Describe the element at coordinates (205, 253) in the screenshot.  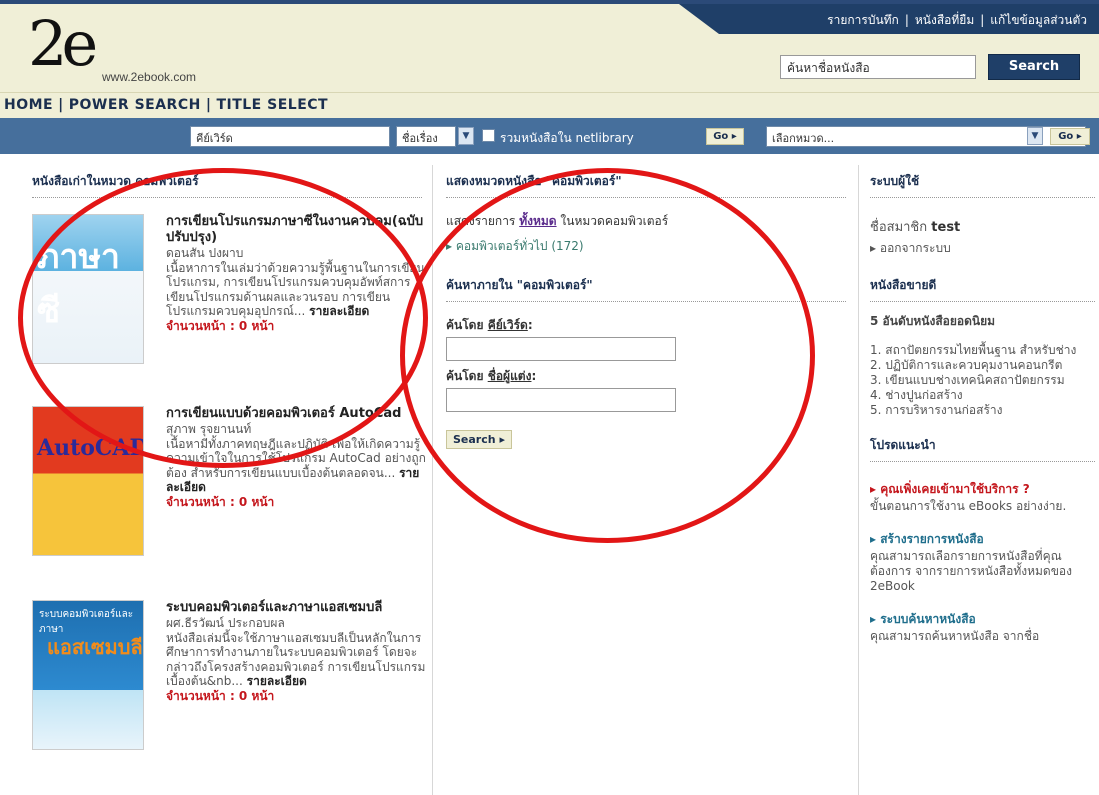
I see `book-author: ดอนสัน ปงผาบ` at that location.